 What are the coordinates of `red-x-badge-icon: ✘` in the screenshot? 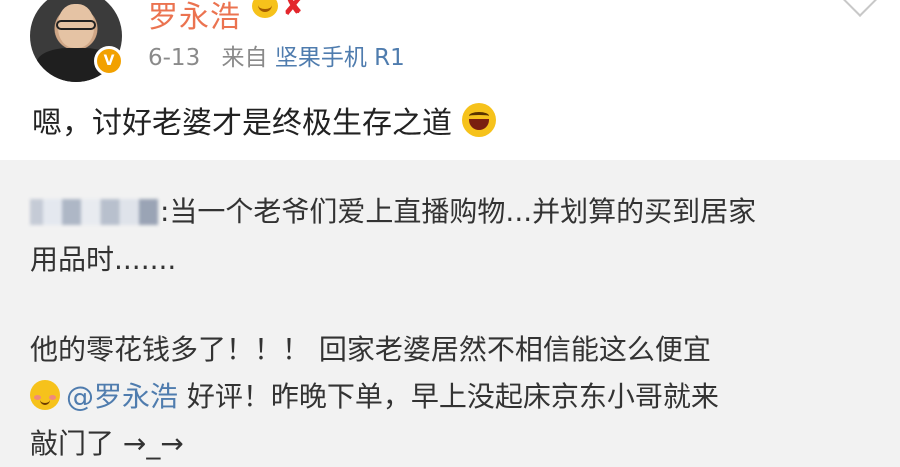 It's located at (295, 10).